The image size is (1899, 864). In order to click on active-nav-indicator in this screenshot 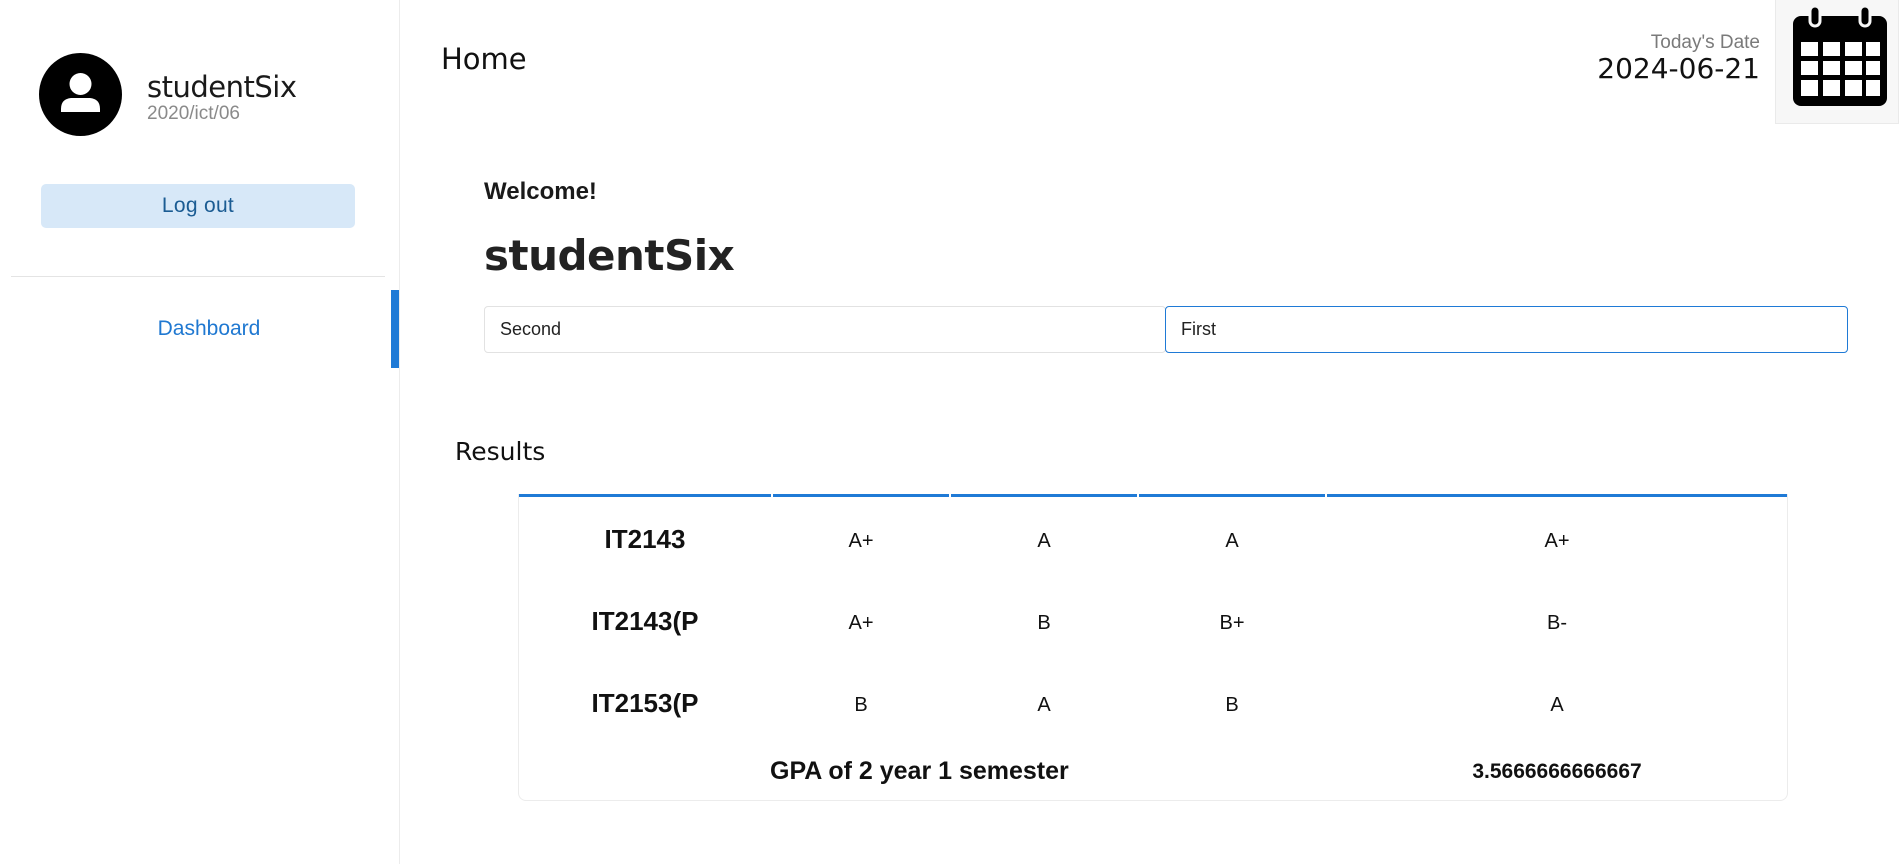, I will do `click(395, 329)`.